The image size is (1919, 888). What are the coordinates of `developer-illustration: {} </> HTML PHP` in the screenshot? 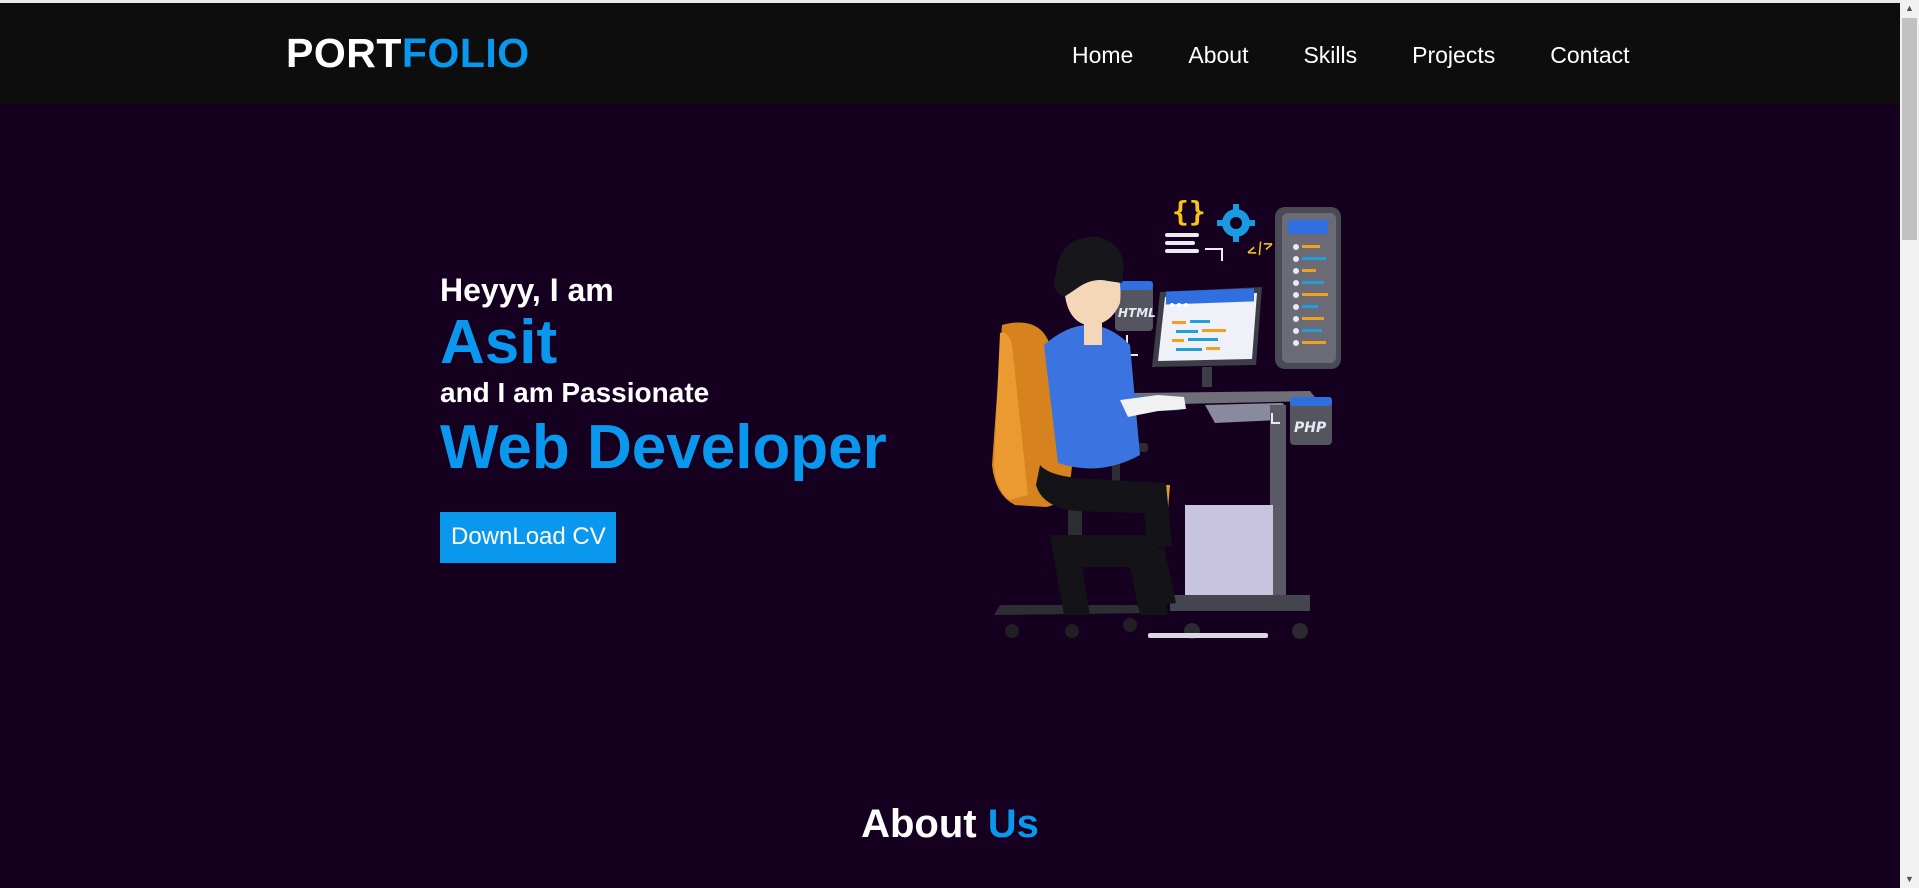 It's located at (1166, 417).